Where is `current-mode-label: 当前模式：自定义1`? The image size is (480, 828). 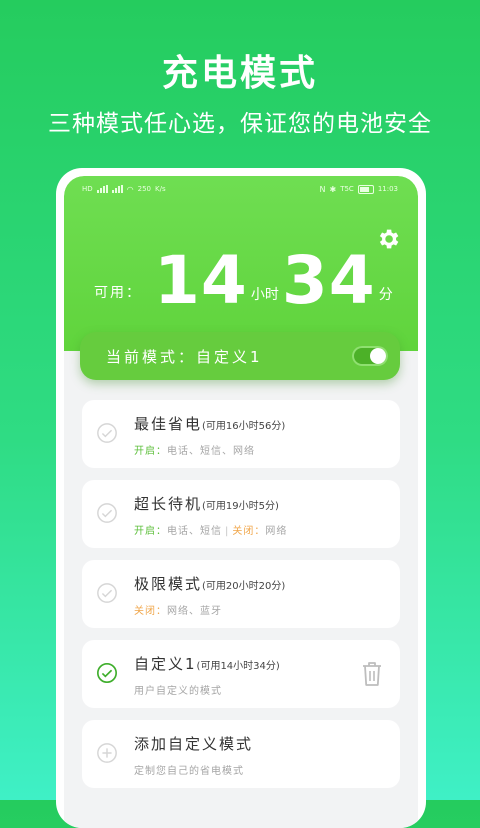 current-mode-label: 当前模式：自定义1 is located at coordinates (184, 356).